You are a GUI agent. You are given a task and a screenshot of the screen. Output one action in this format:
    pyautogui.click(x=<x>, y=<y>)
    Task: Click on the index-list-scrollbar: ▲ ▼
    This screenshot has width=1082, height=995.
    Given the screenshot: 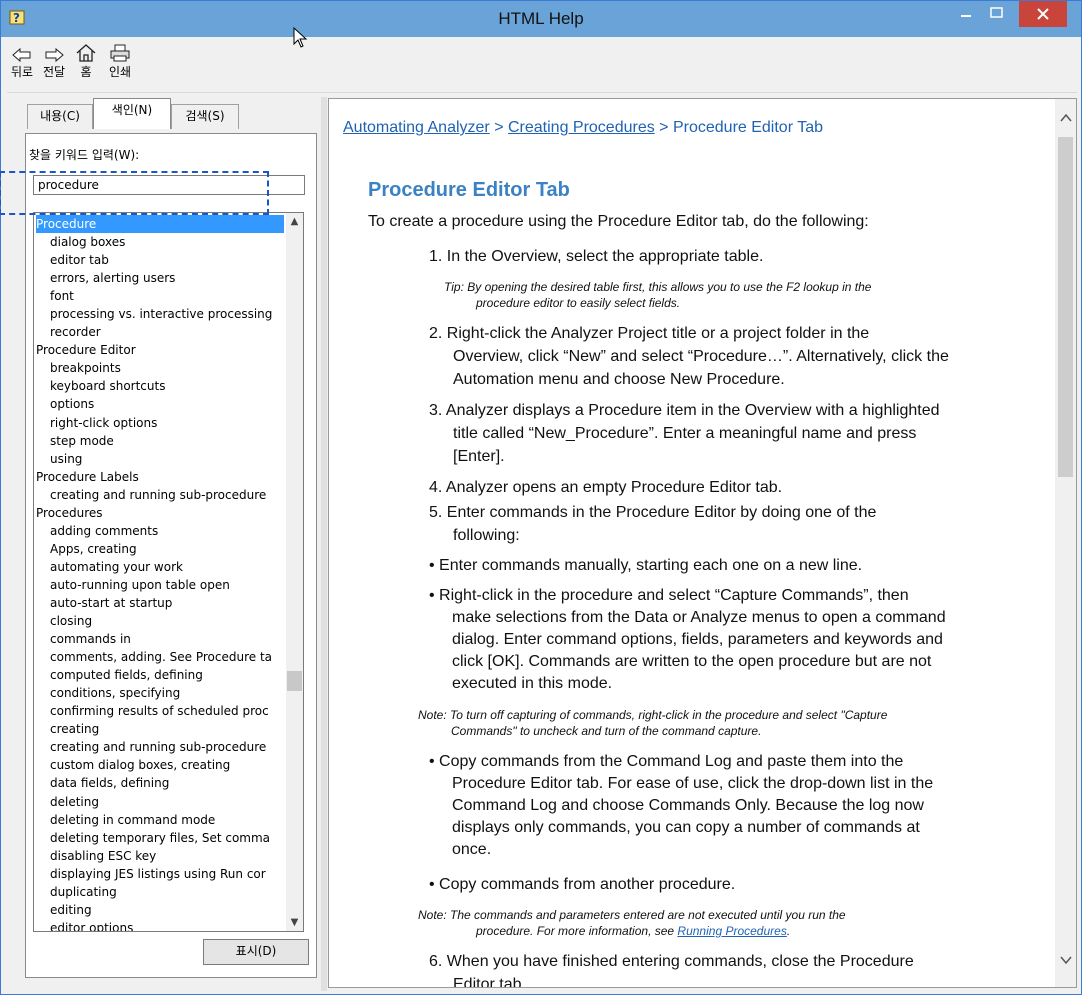 What is the action you would take?
    pyautogui.click(x=294, y=572)
    